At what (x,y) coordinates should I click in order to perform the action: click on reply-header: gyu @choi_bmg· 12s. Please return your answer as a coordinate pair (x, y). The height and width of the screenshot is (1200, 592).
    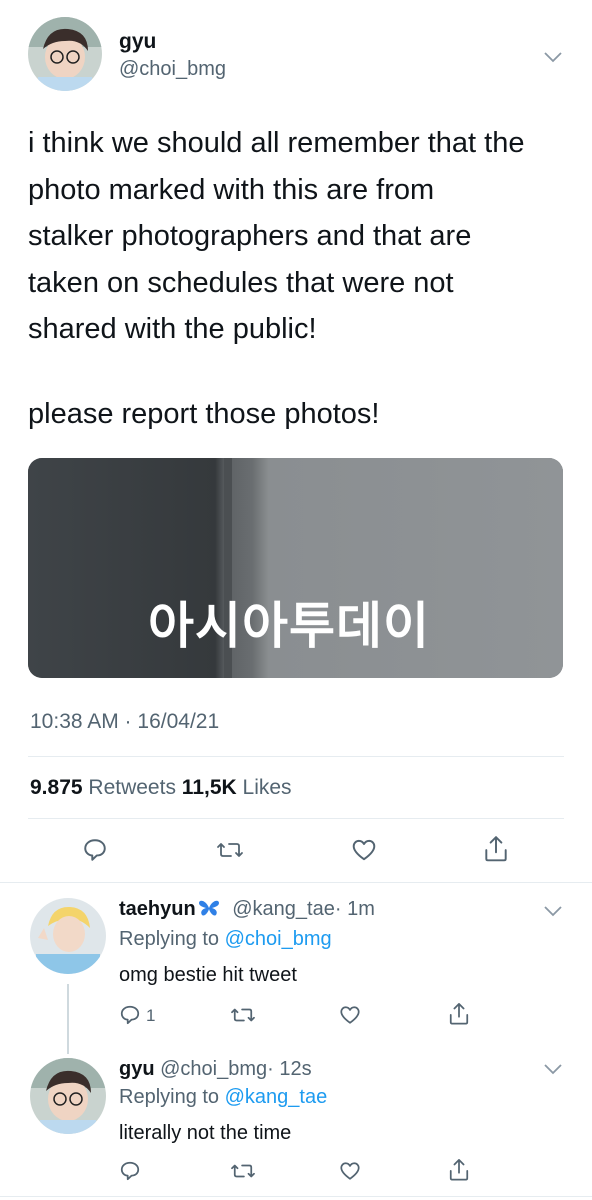
    Looking at the image, I should click on (215, 1069).